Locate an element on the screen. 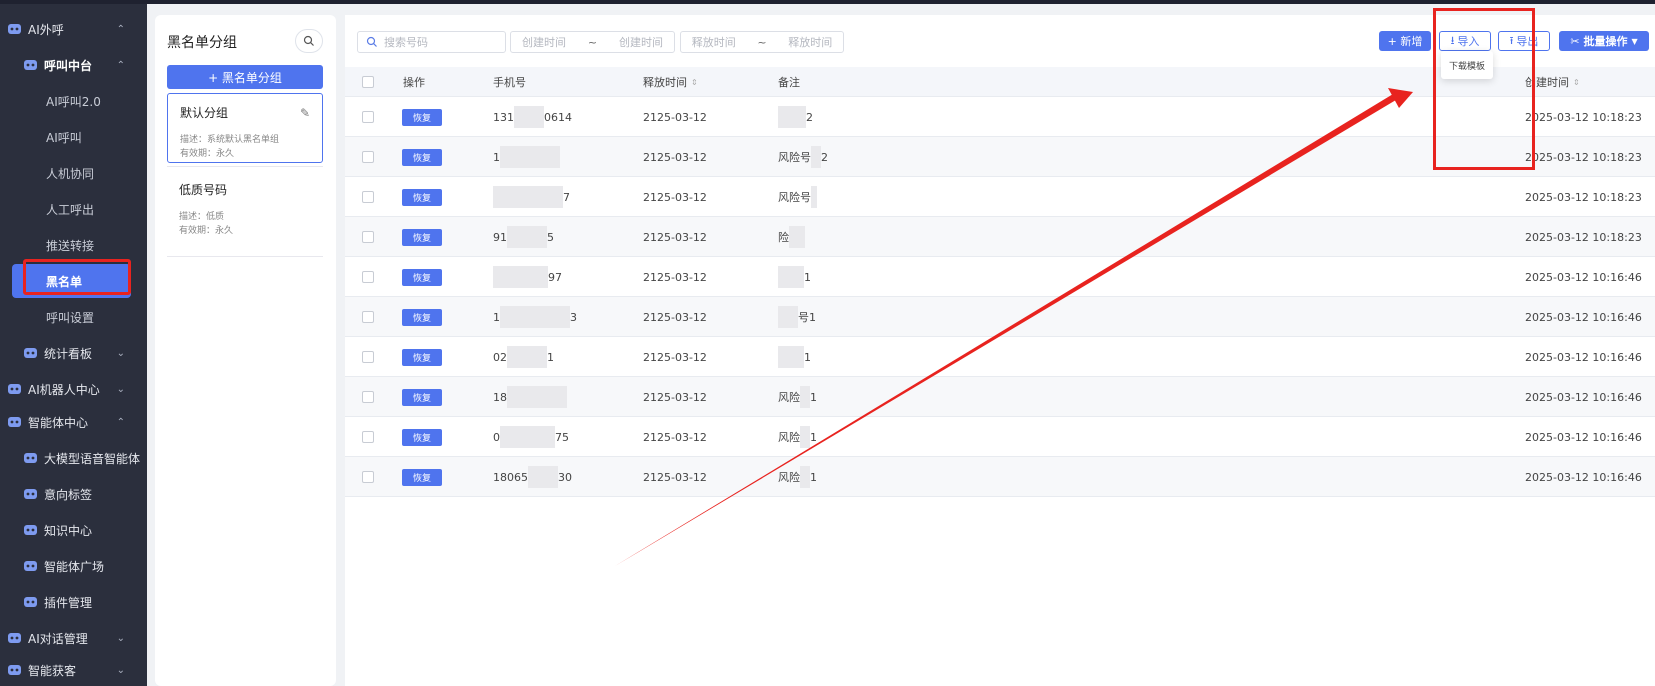 This screenshot has height=686, width=1655. remark-suffix: 2 is located at coordinates (824, 157).